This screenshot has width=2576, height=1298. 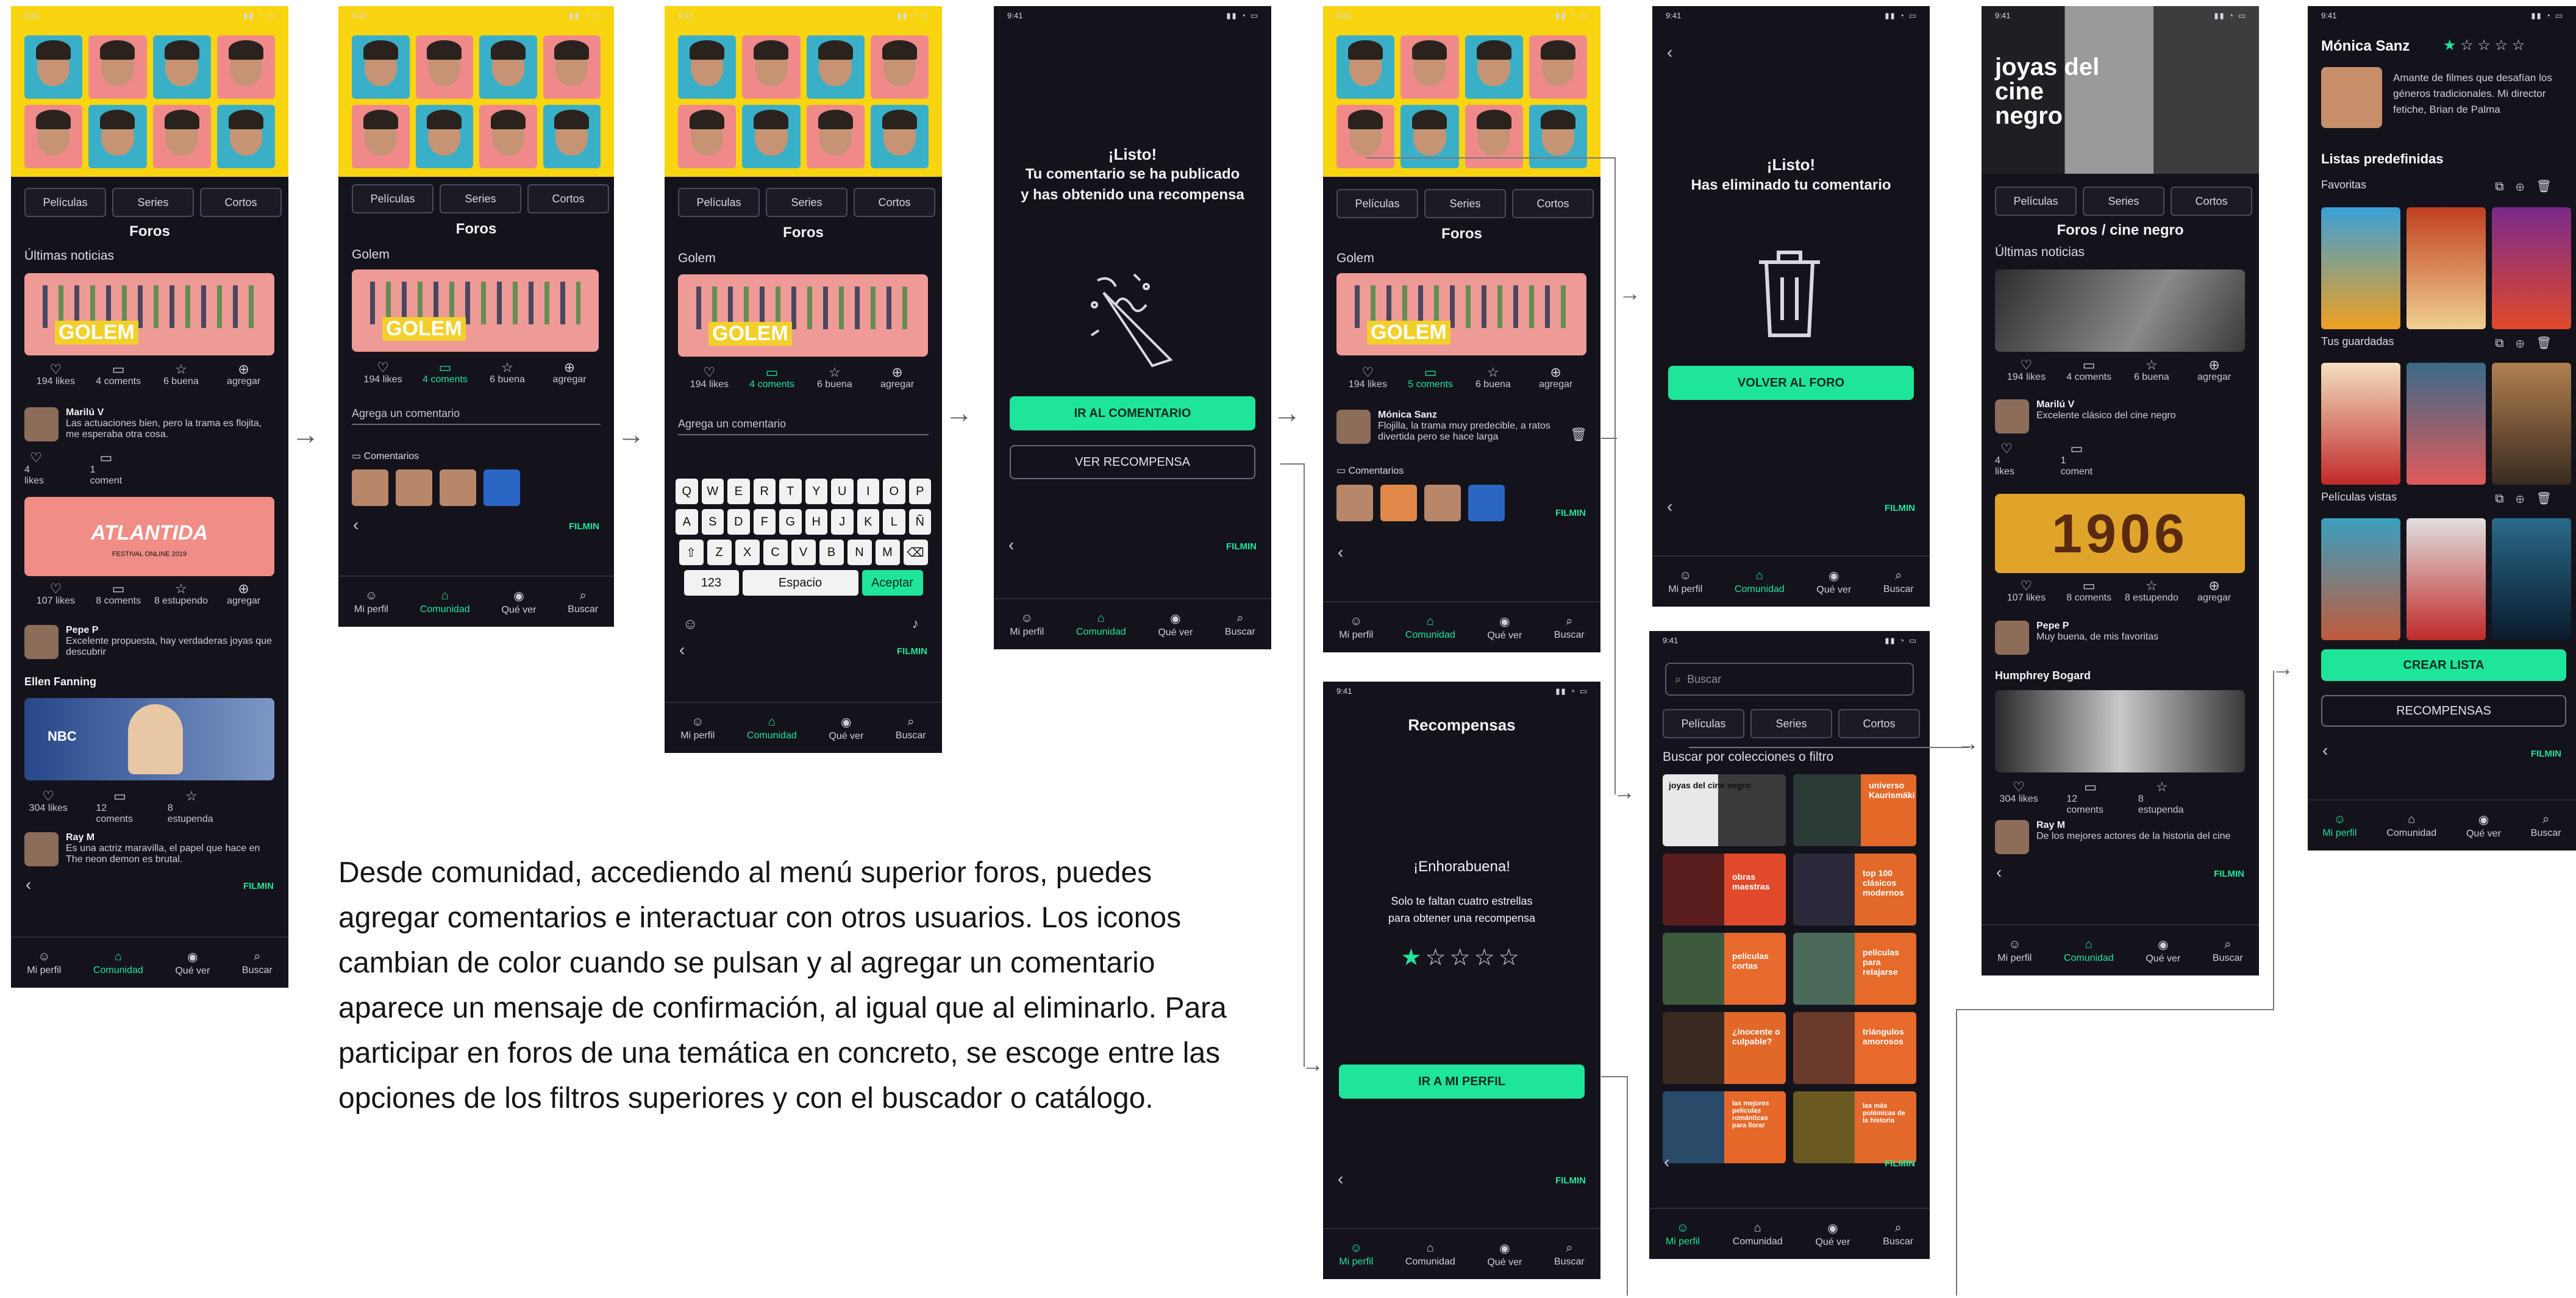 I want to click on back-to-forum-button: VOLVER AL FORO, so click(x=1791, y=383).